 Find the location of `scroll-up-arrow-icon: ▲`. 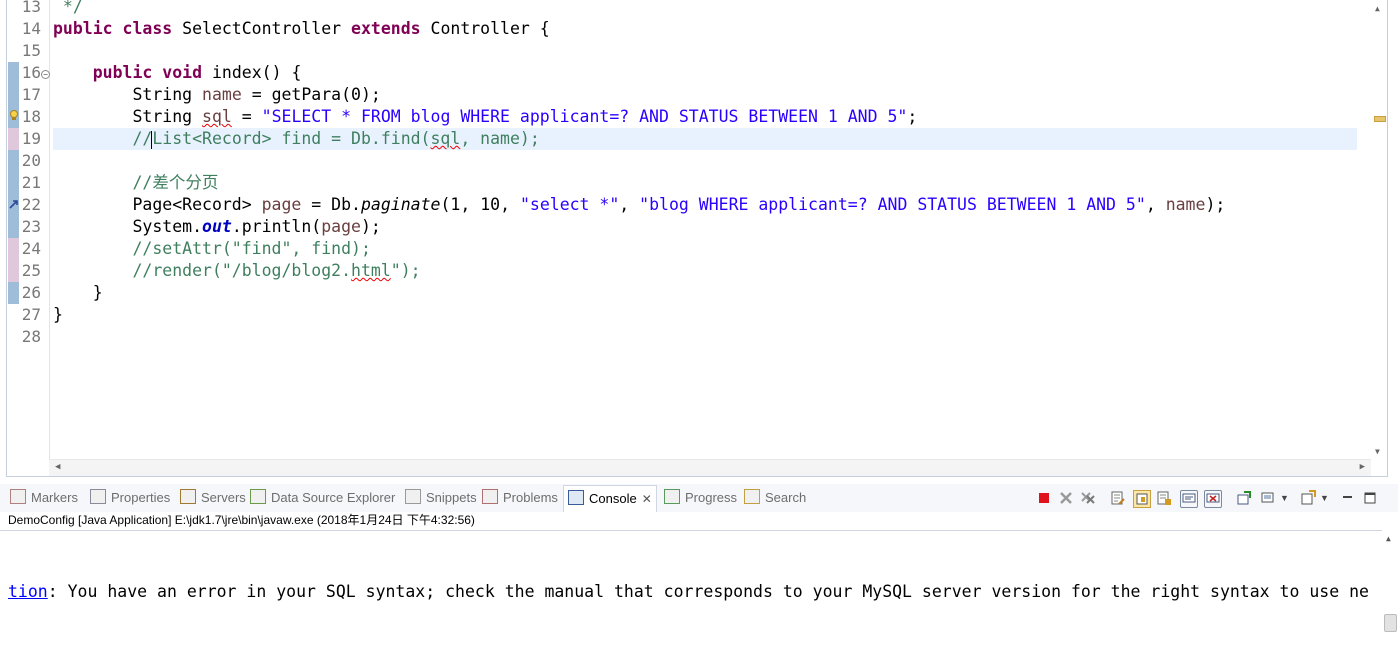

scroll-up-arrow-icon: ▲ is located at coordinates (1377, 8).